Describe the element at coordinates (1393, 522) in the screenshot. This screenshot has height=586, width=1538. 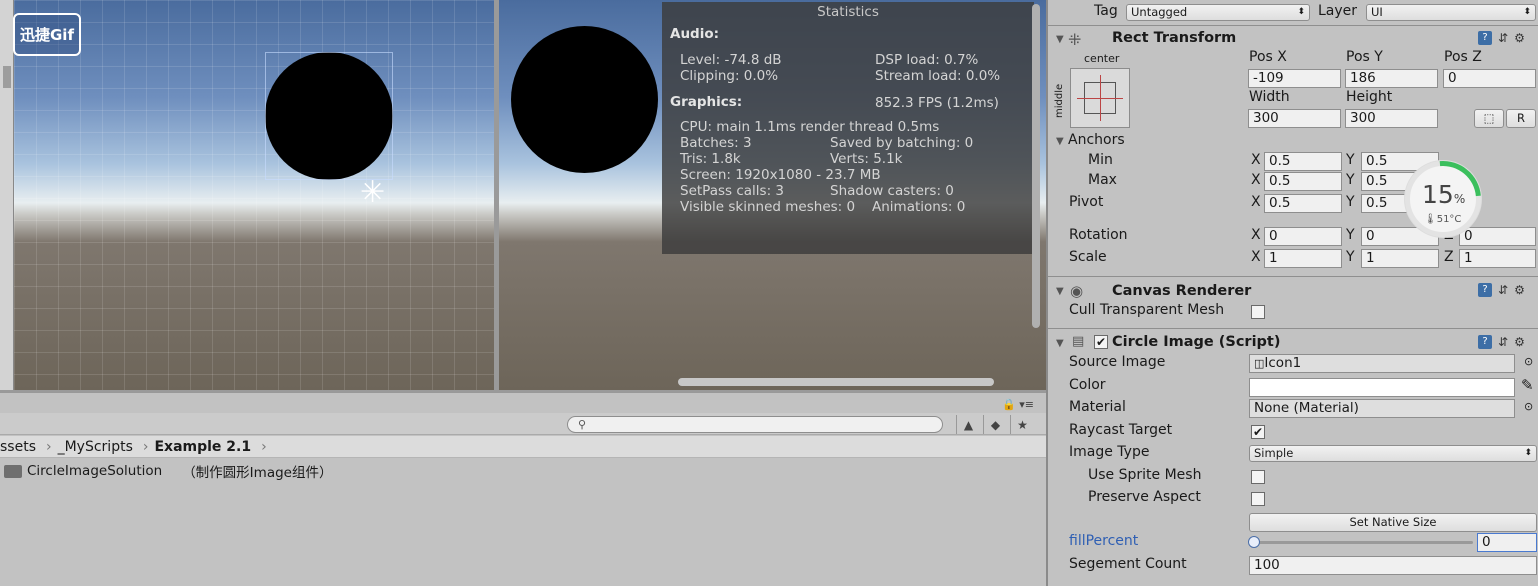
I see `set-native-size-button: Set Native Size` at that location.